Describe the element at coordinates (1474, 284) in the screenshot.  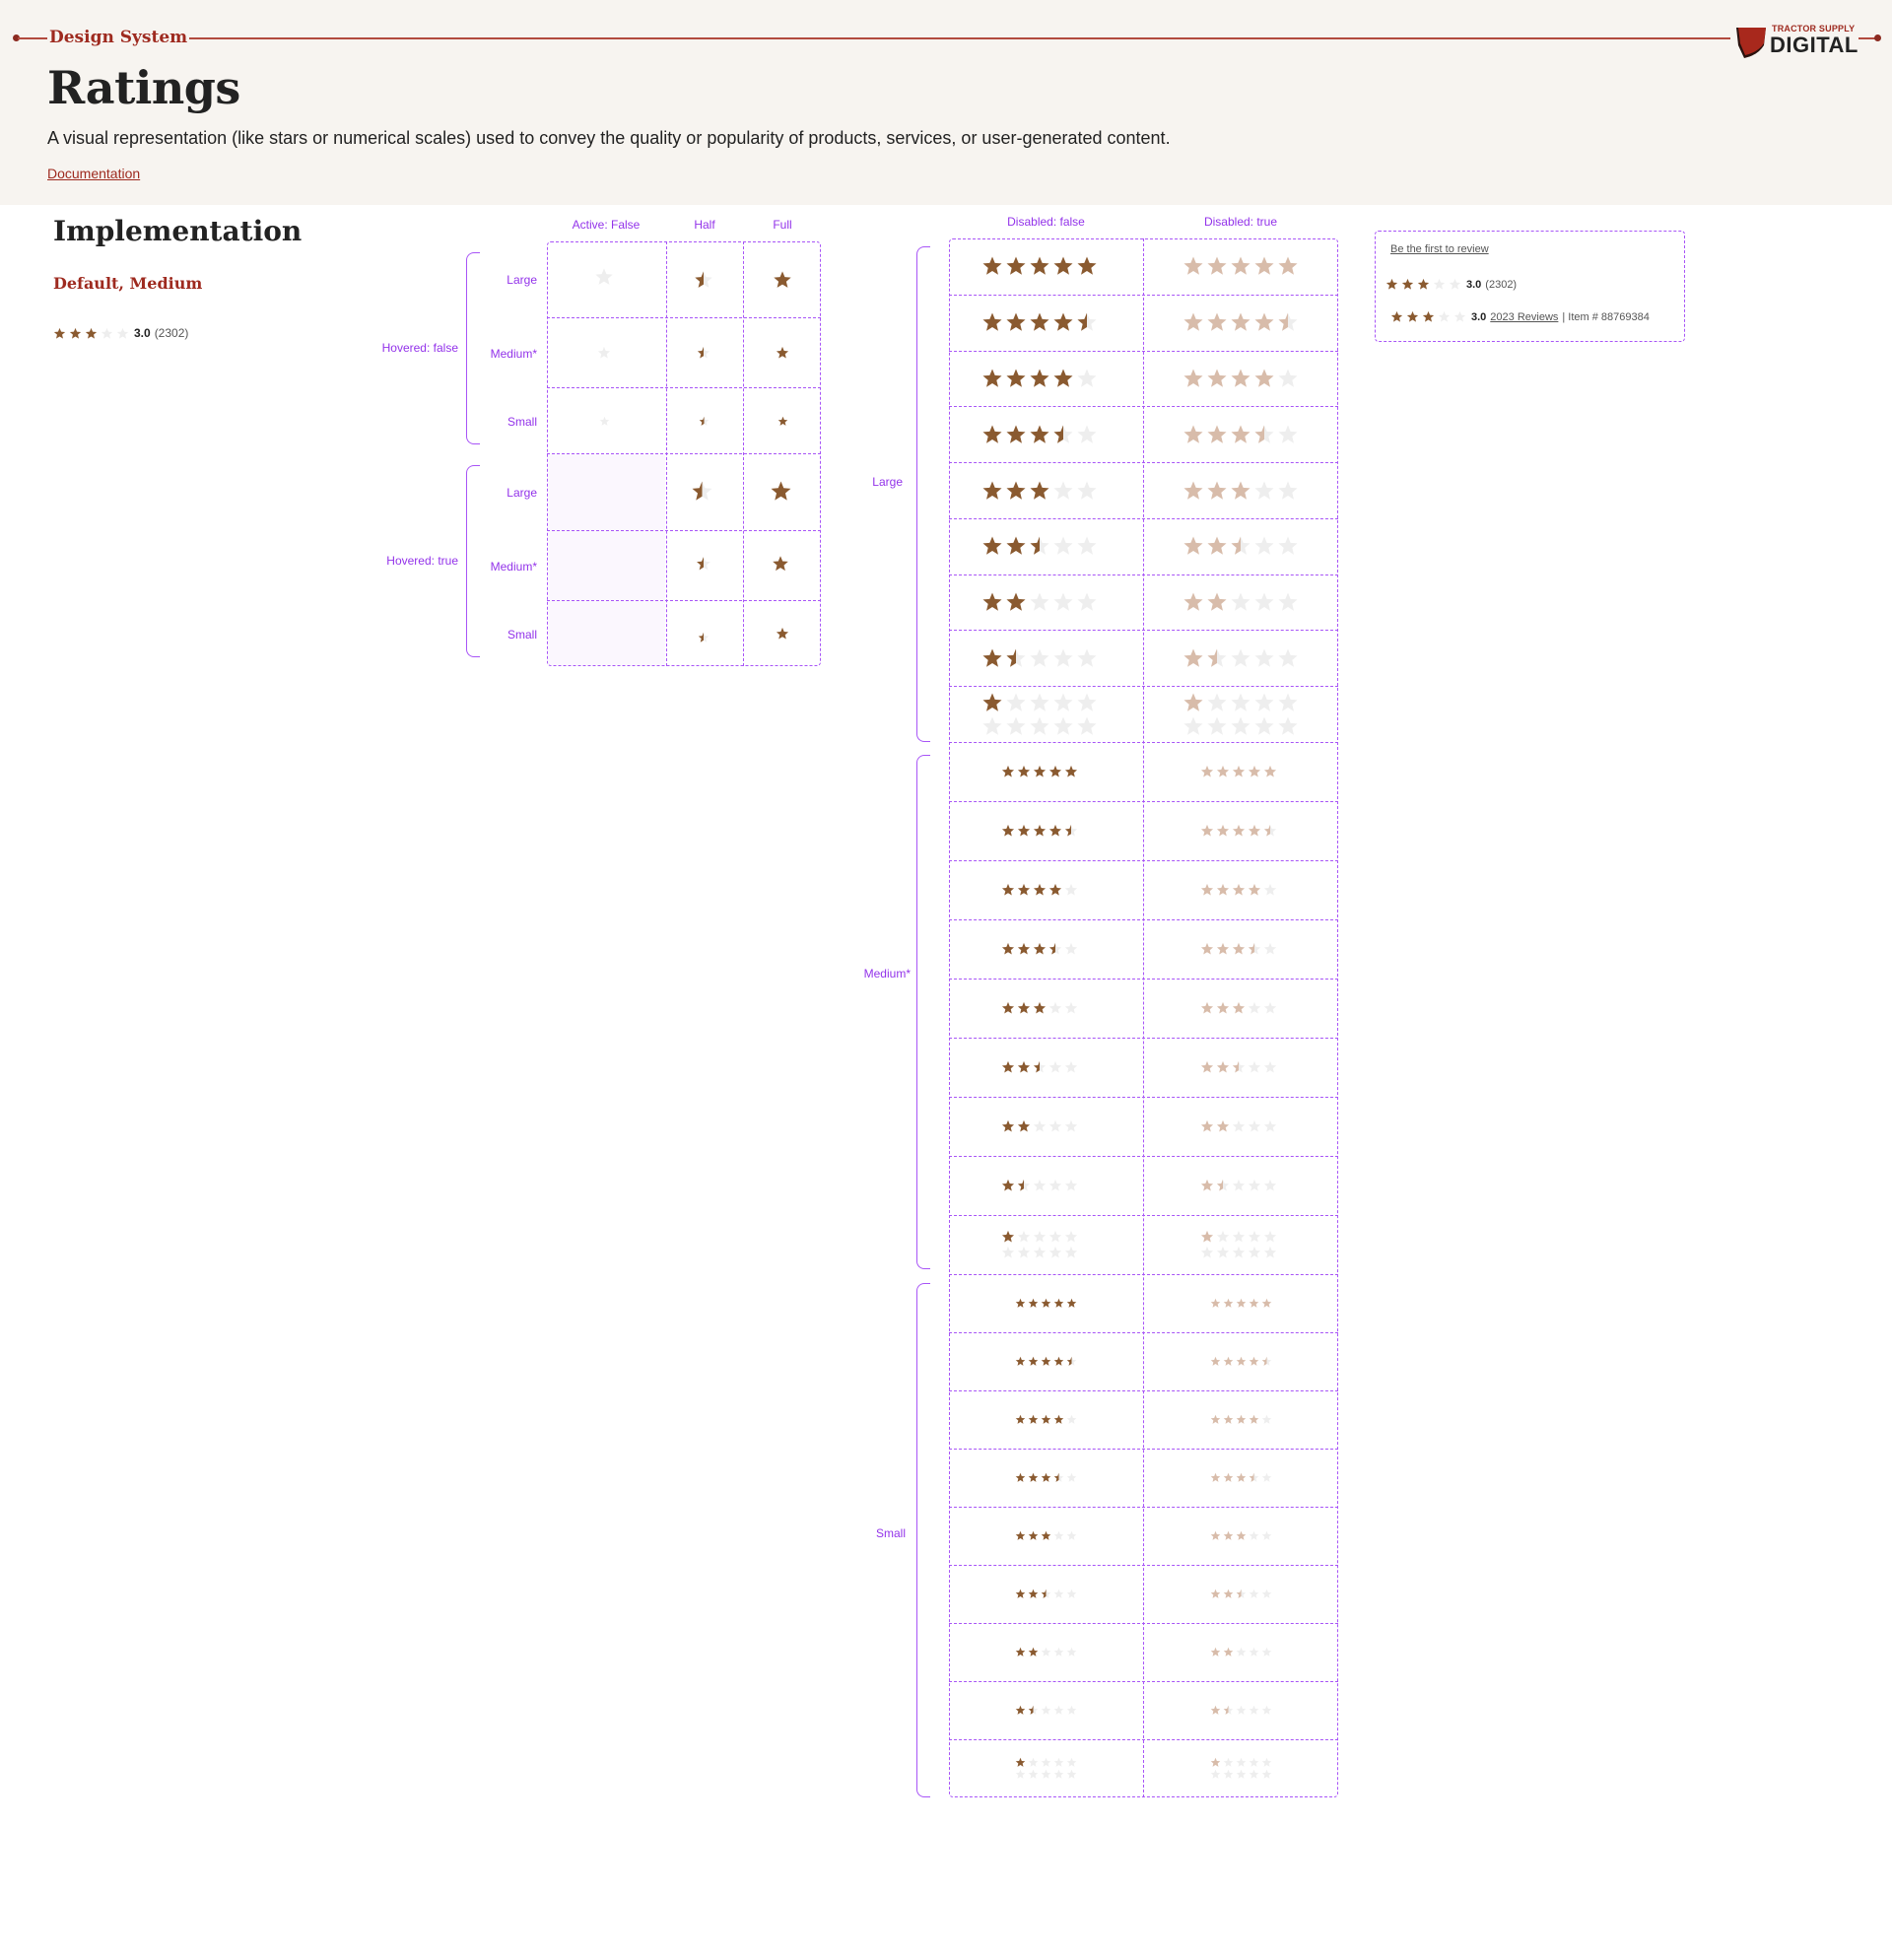
I see `rating-value: 3.0` at that location.